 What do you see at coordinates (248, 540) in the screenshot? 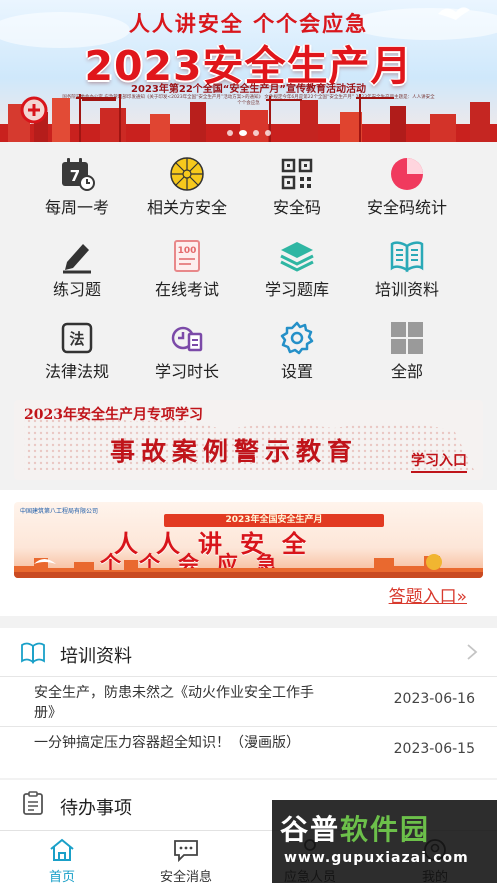
I see `quiz-promo-banner: 中国建筑第八工程局有限公司 2023年全国安全生产月 人人讲安全 个个会应急` at bounding box center [248, 540].